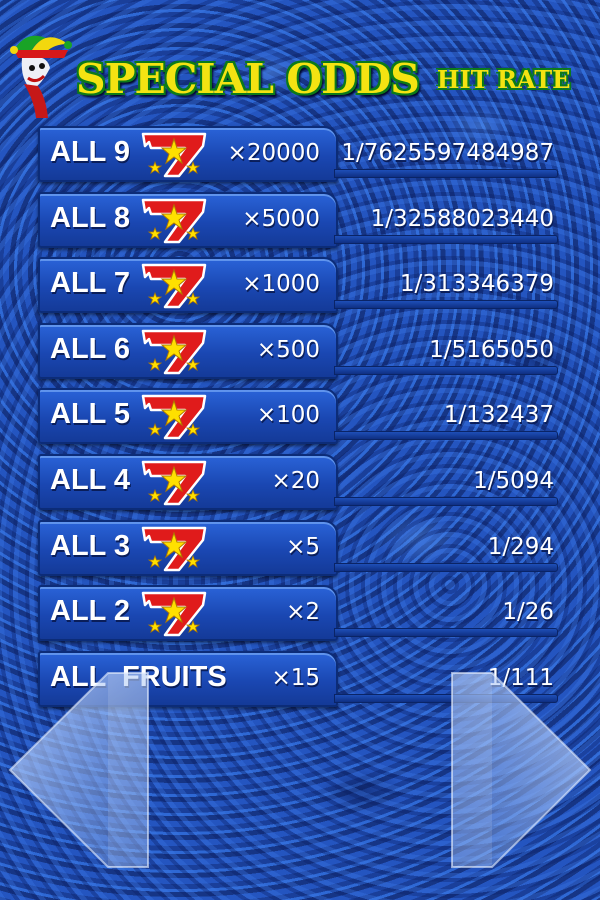 The height and width of the screenshot is (900, 600). What do you see at coordinates (447, 153) in the screenshot?
I see `row-odds: 1/7625597484987` at bounding box center [447, 153].